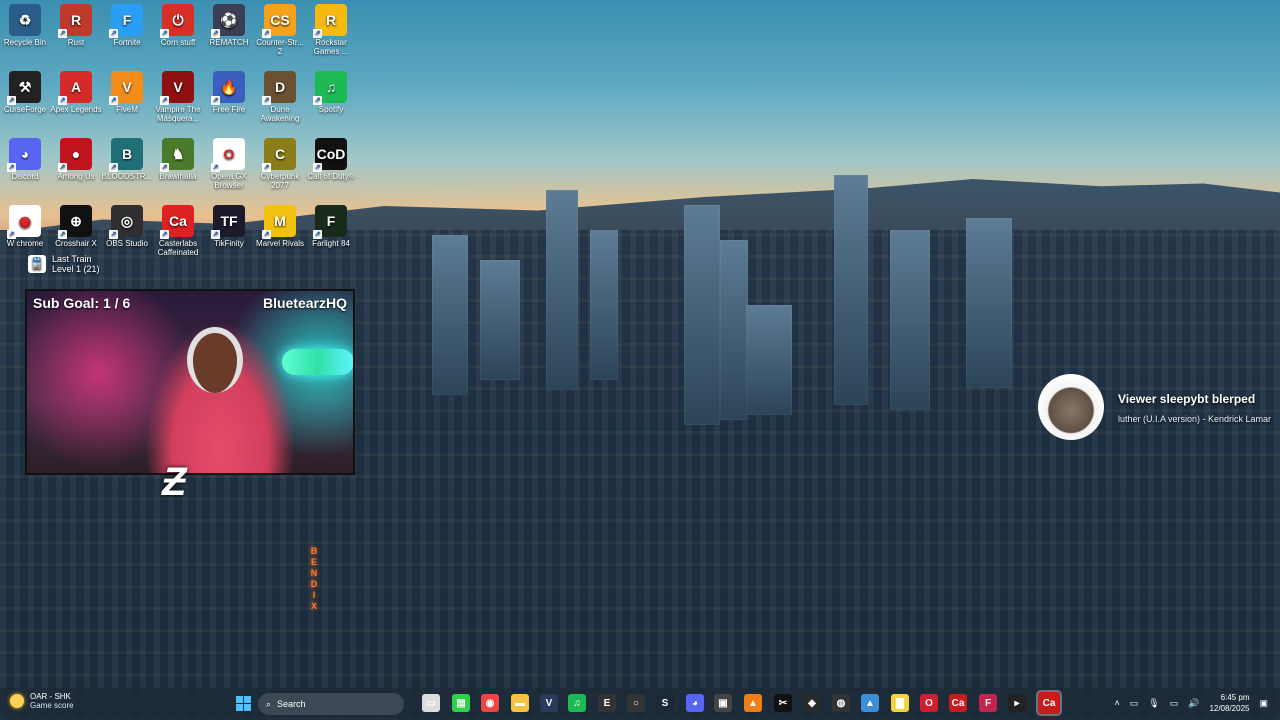  Describe the element at coordinates (1071, 407) in the screenshot. I see `cat-avatar` at that location.